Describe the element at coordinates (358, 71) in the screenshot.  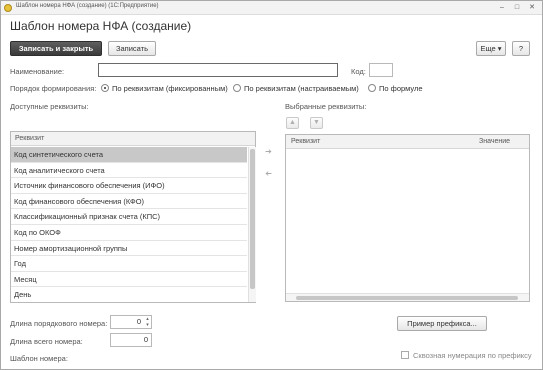
I see `code-label: Код:` at that location.